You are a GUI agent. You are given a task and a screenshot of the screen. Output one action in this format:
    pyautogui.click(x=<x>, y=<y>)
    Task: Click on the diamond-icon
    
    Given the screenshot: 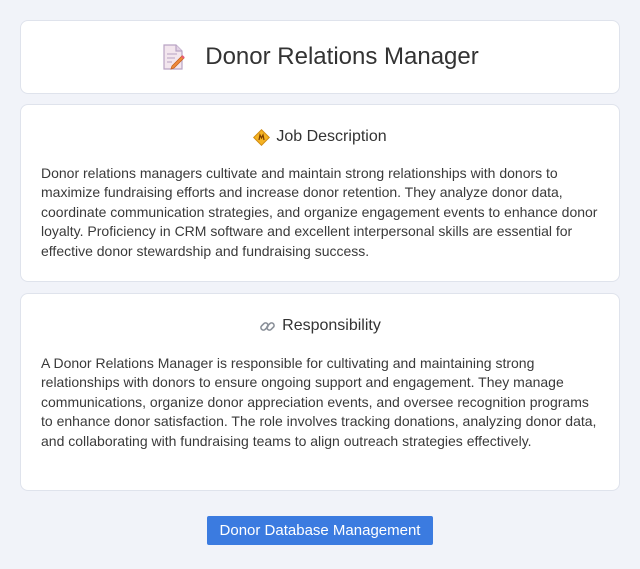 What is the action you would take?
    pyautogui.click(x=262, y=137)
    